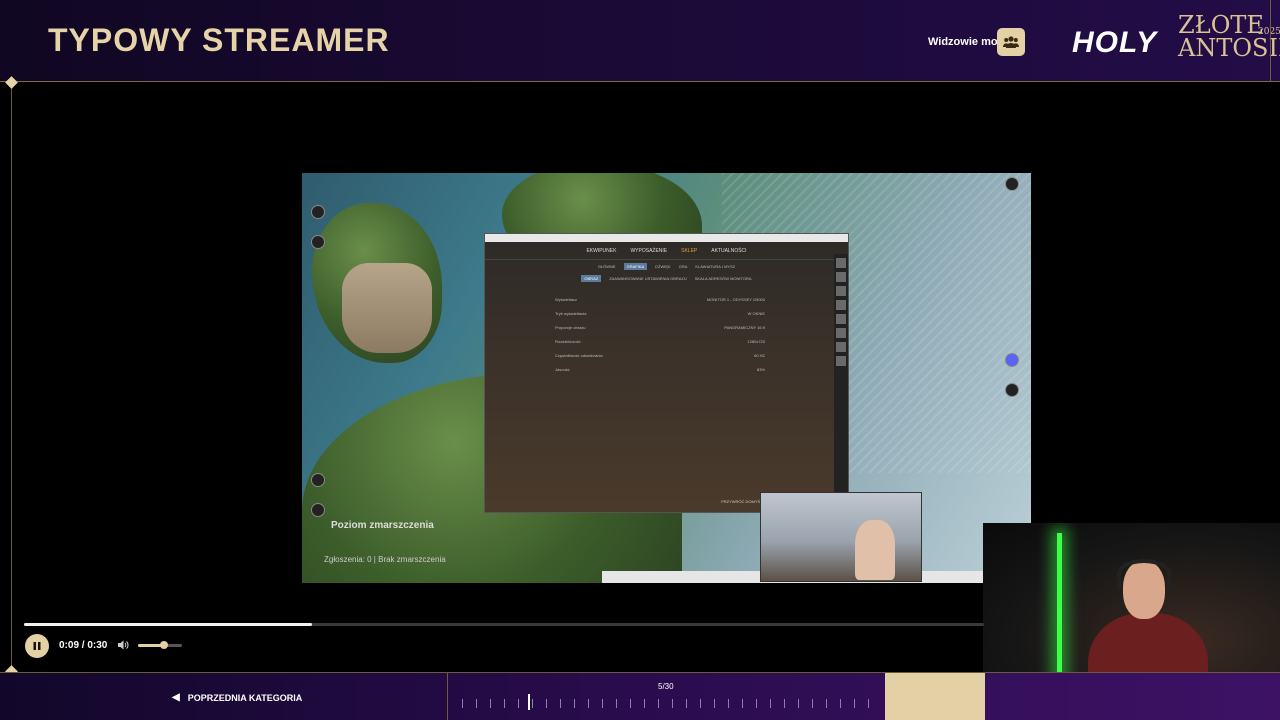 Image resolution: width=1280 pixels, height=720 pixels. I want to click on nav-divider, so click(447, 696).